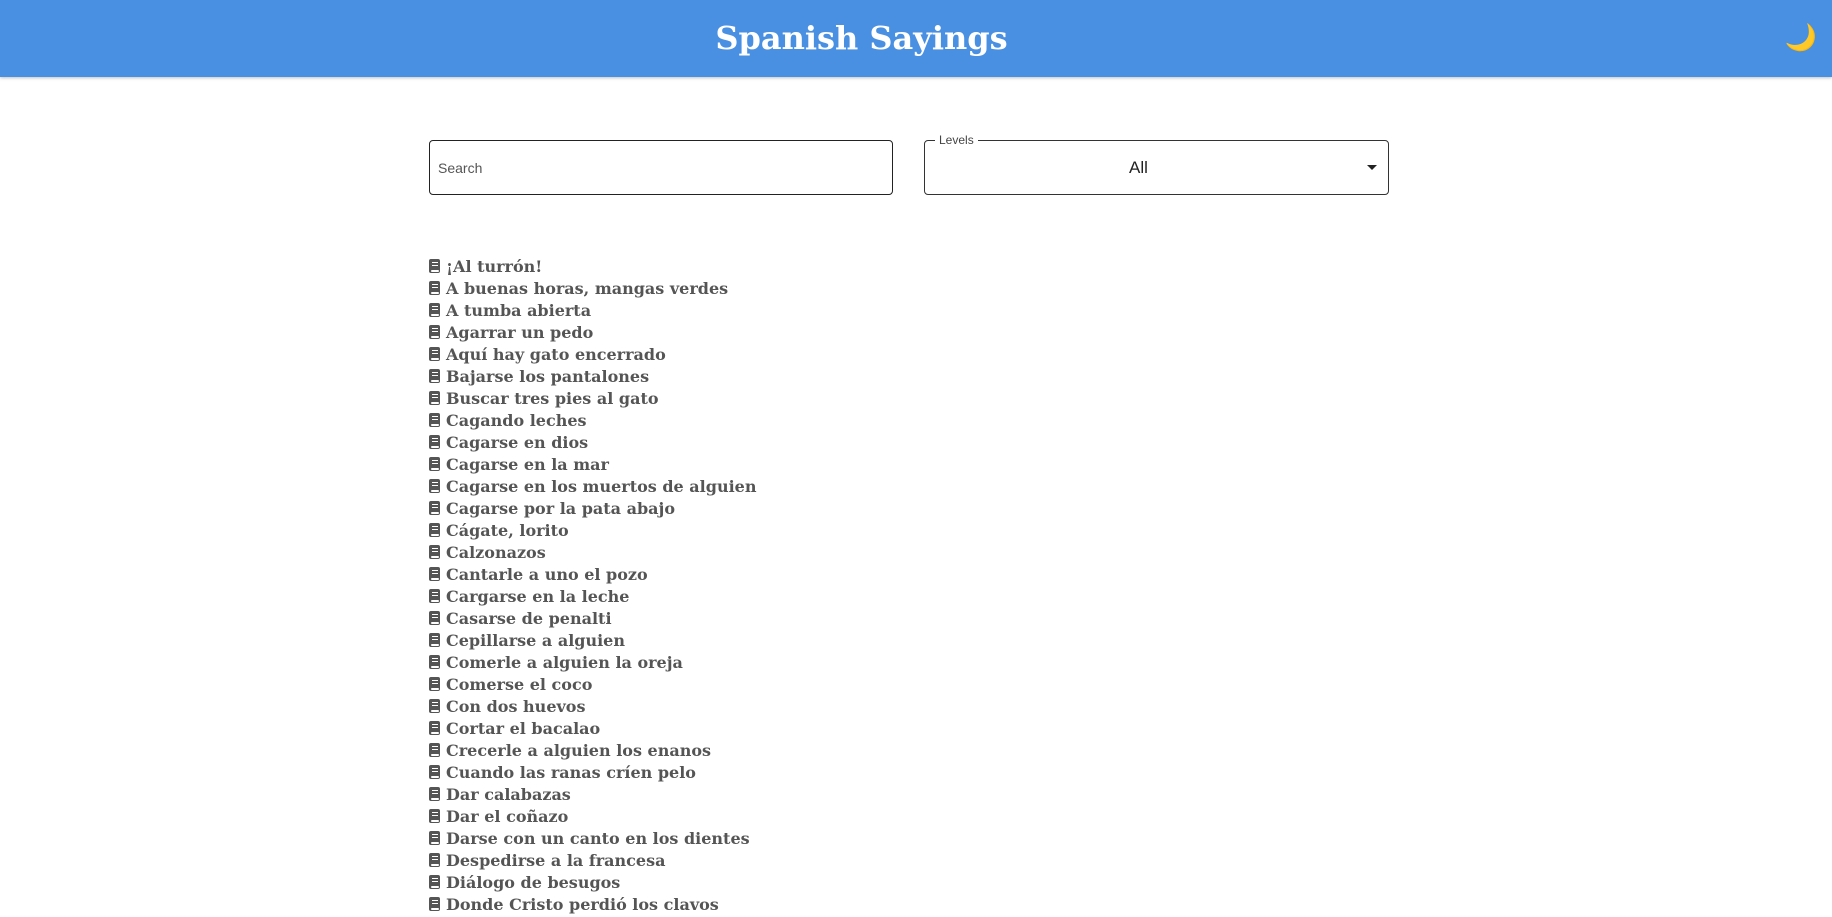 This screenshot has height=917, width=1832. I want to click on saying-label: ¡Al turrón!, so click(494, 266).